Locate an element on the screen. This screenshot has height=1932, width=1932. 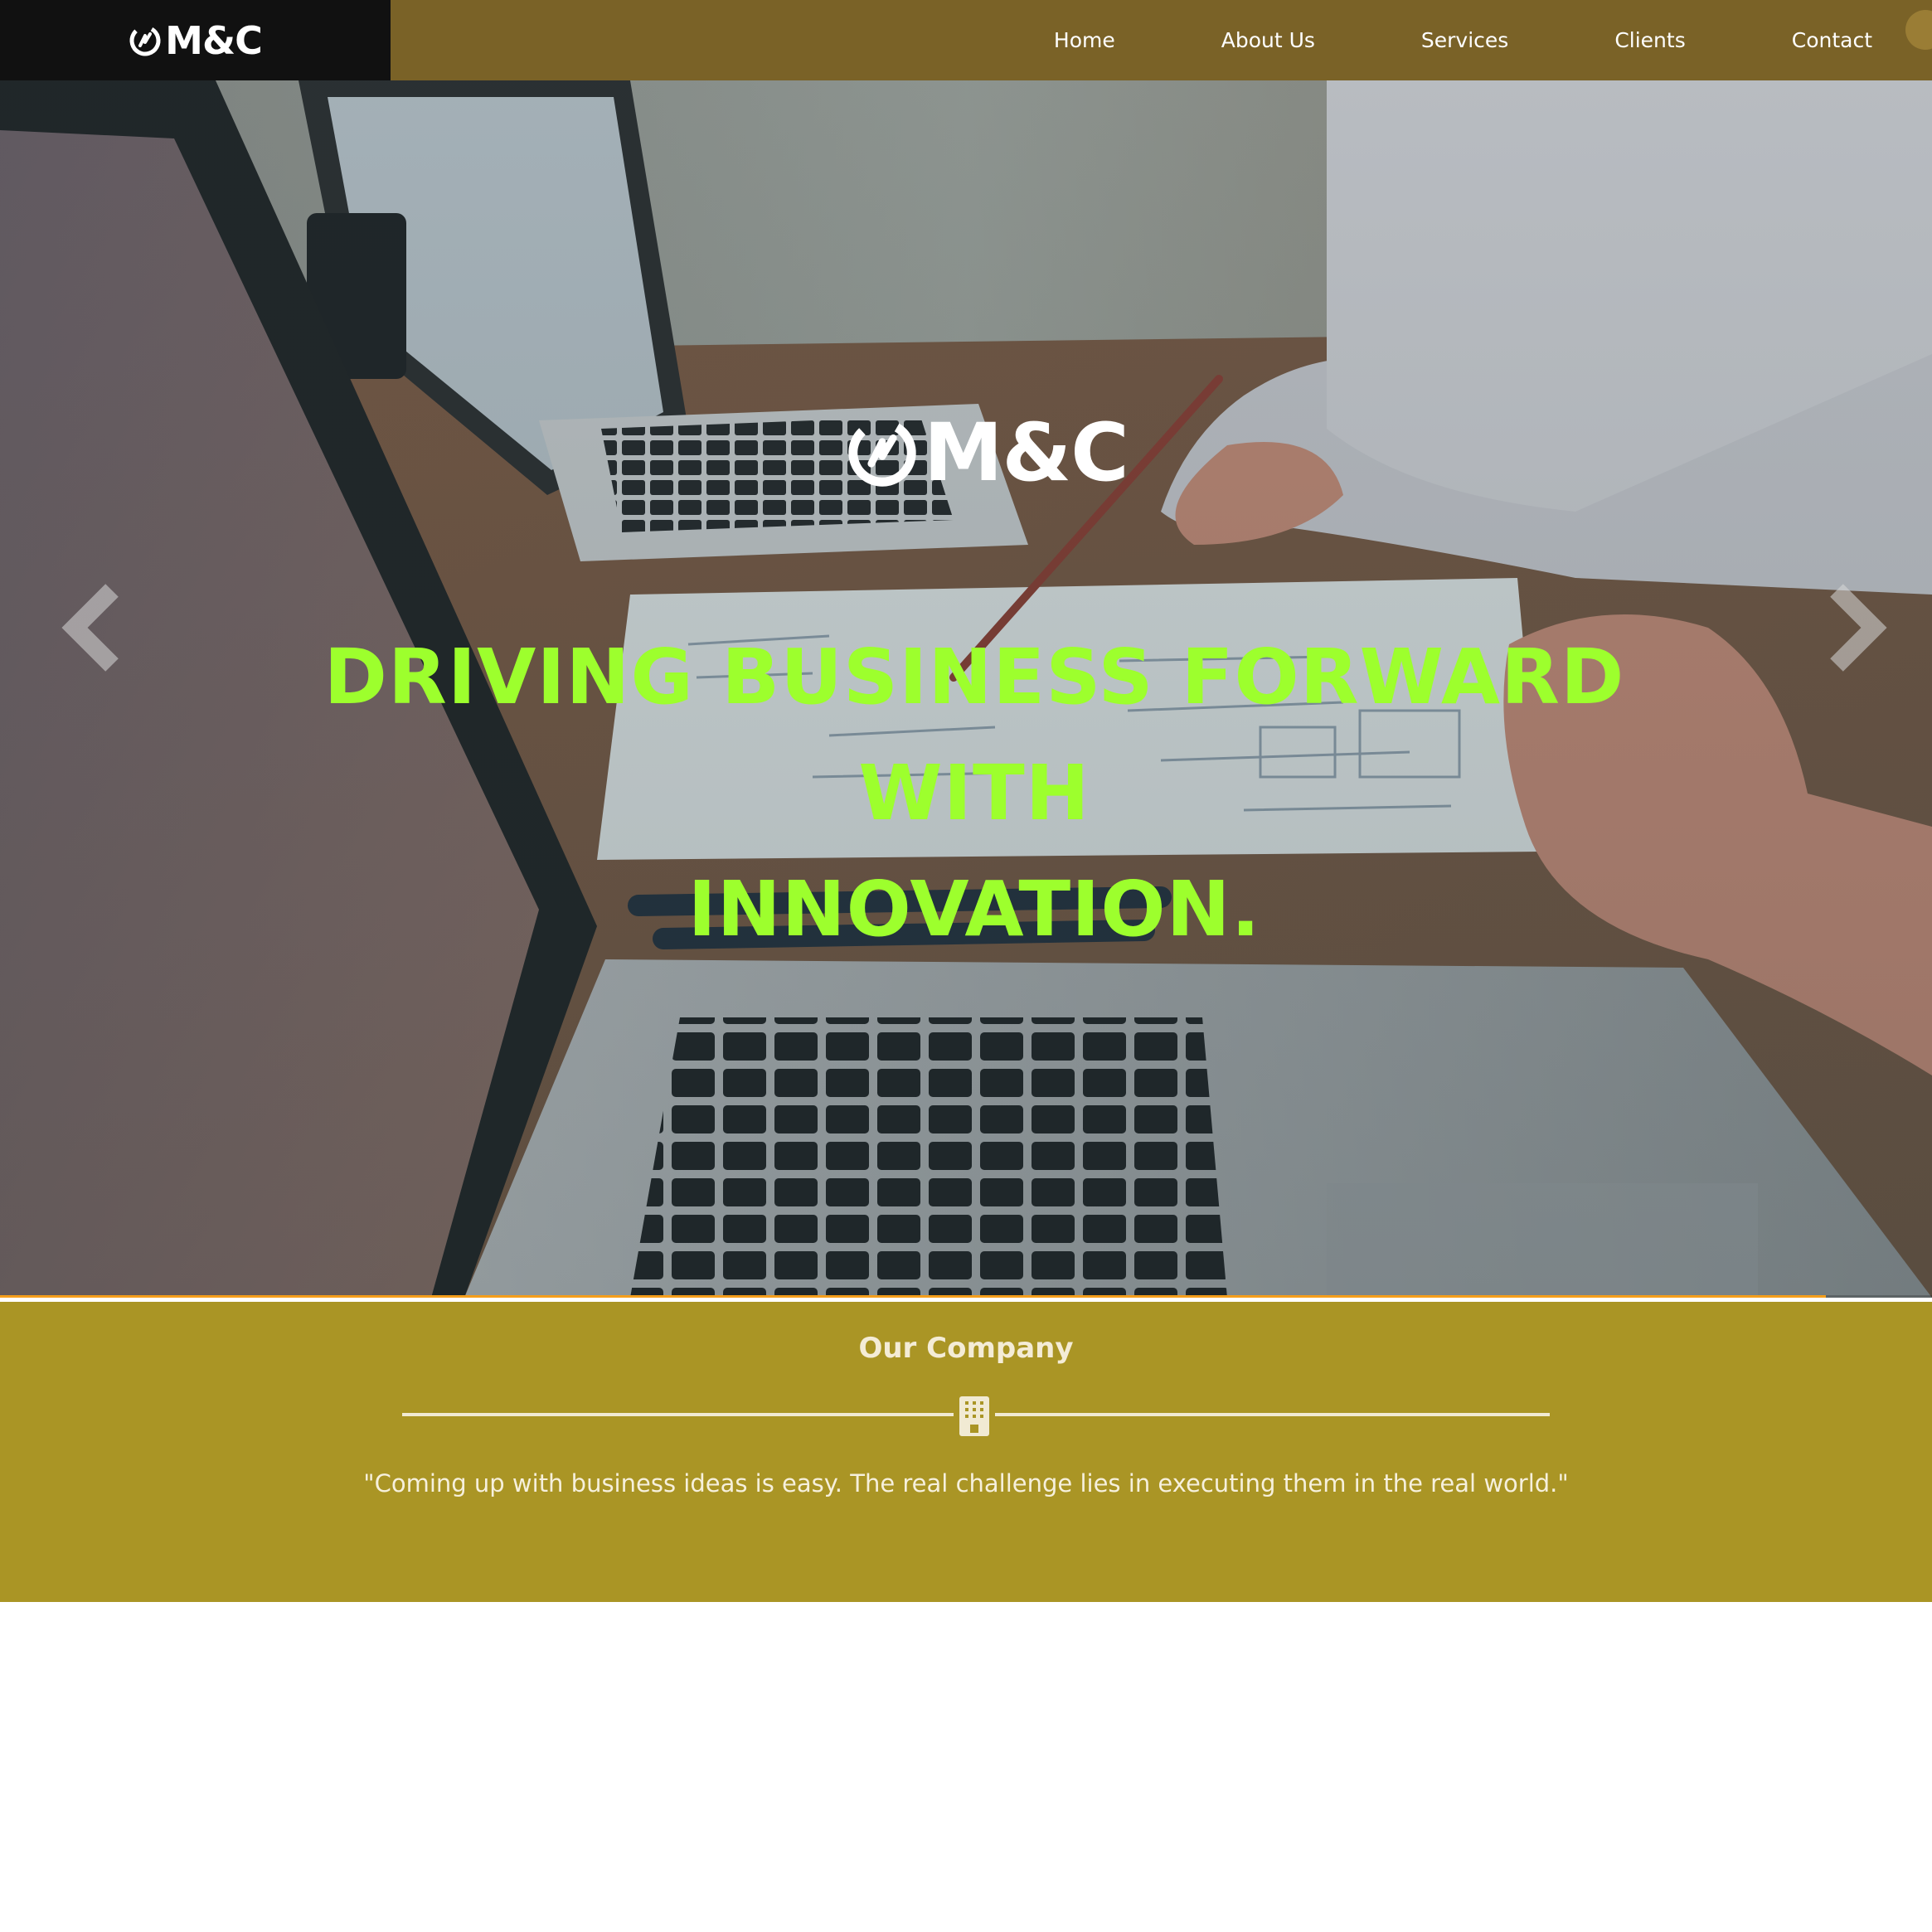
main-nav: Home About Us Services Clients Contact is located at coordinates (1440, 40).